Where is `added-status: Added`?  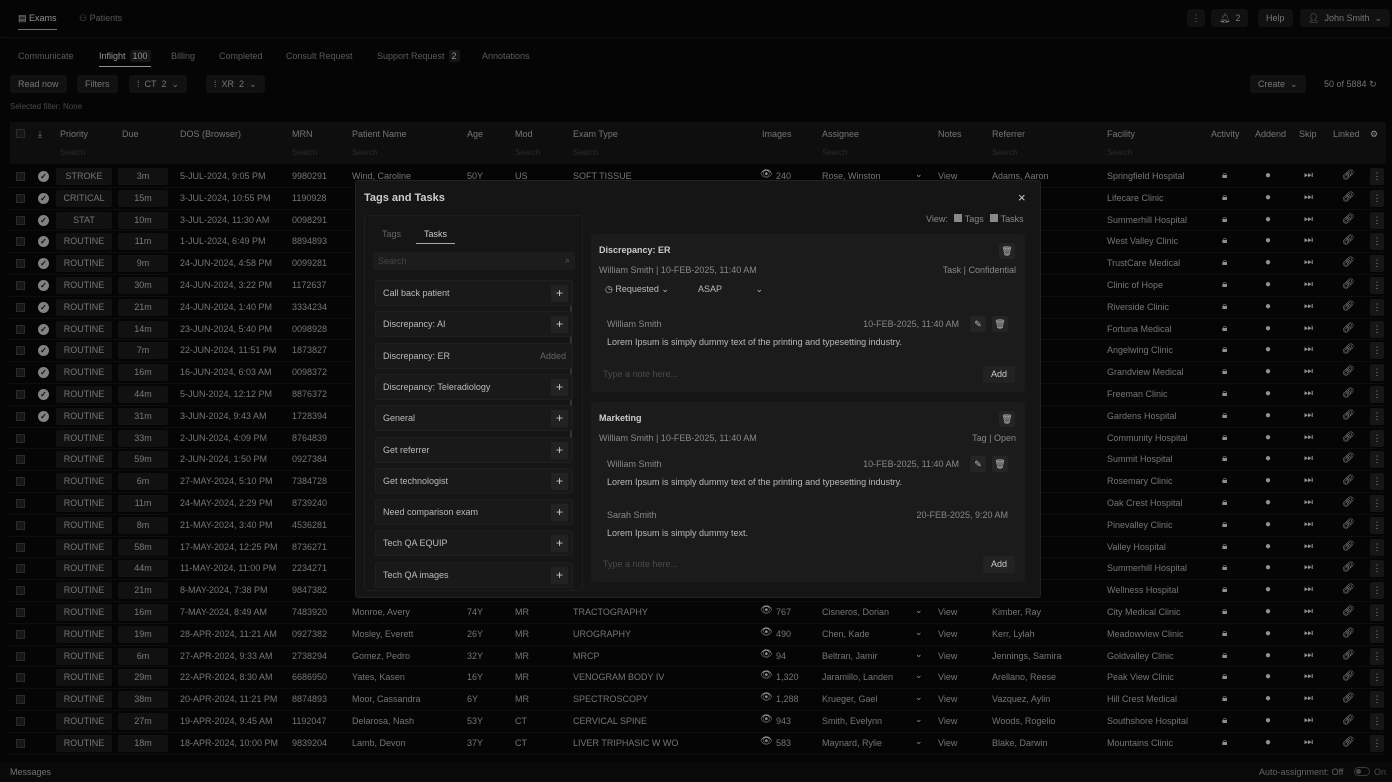
added-status: Added is located at coordinates (552, 355).